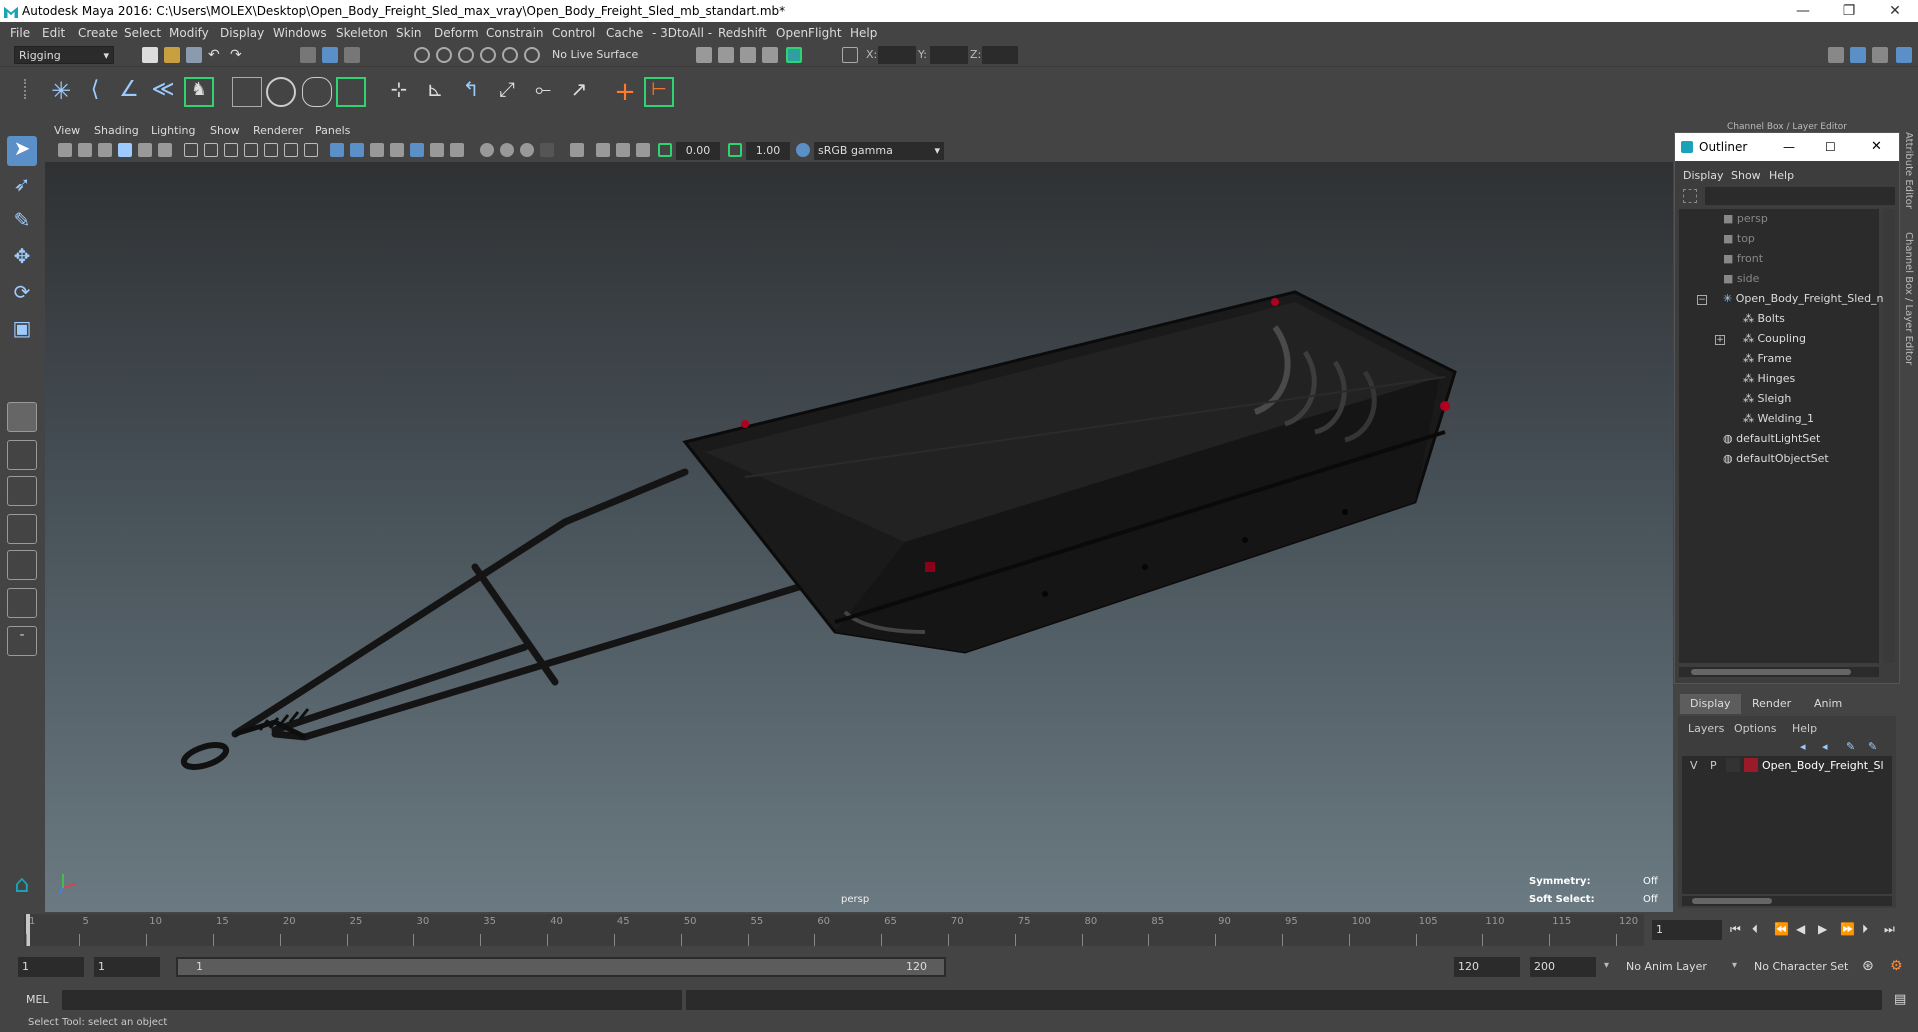 The image size is (1918, 1032). I want to click on custom-layout-icon: -, so click(22, 641).